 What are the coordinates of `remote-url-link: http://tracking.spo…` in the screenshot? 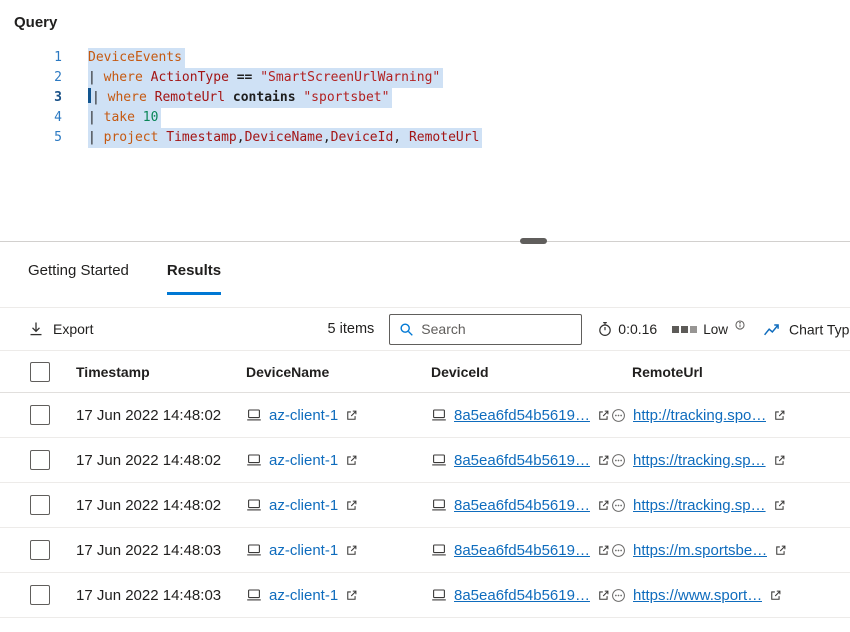 It's located at (699, 415).